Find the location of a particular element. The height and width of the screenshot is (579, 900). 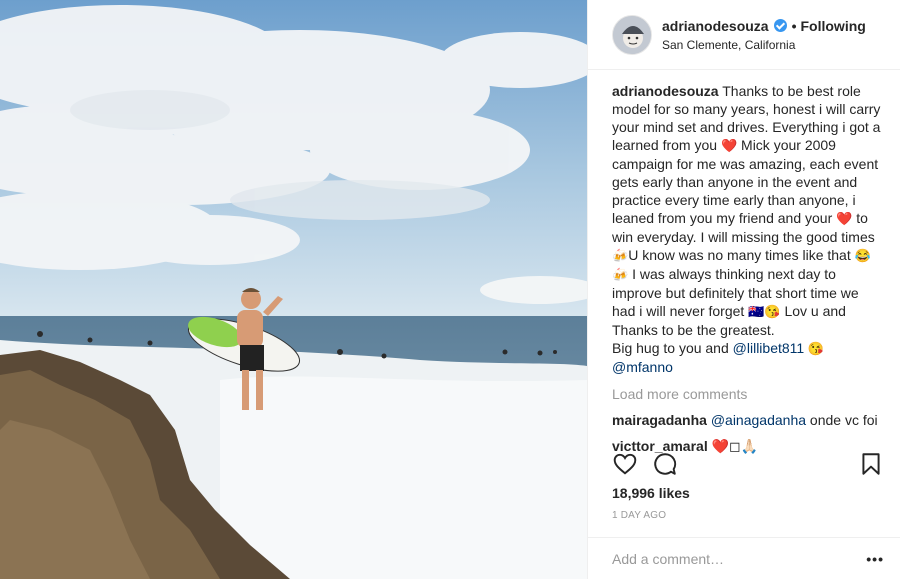

avatar is located at coordinates (632, 34).